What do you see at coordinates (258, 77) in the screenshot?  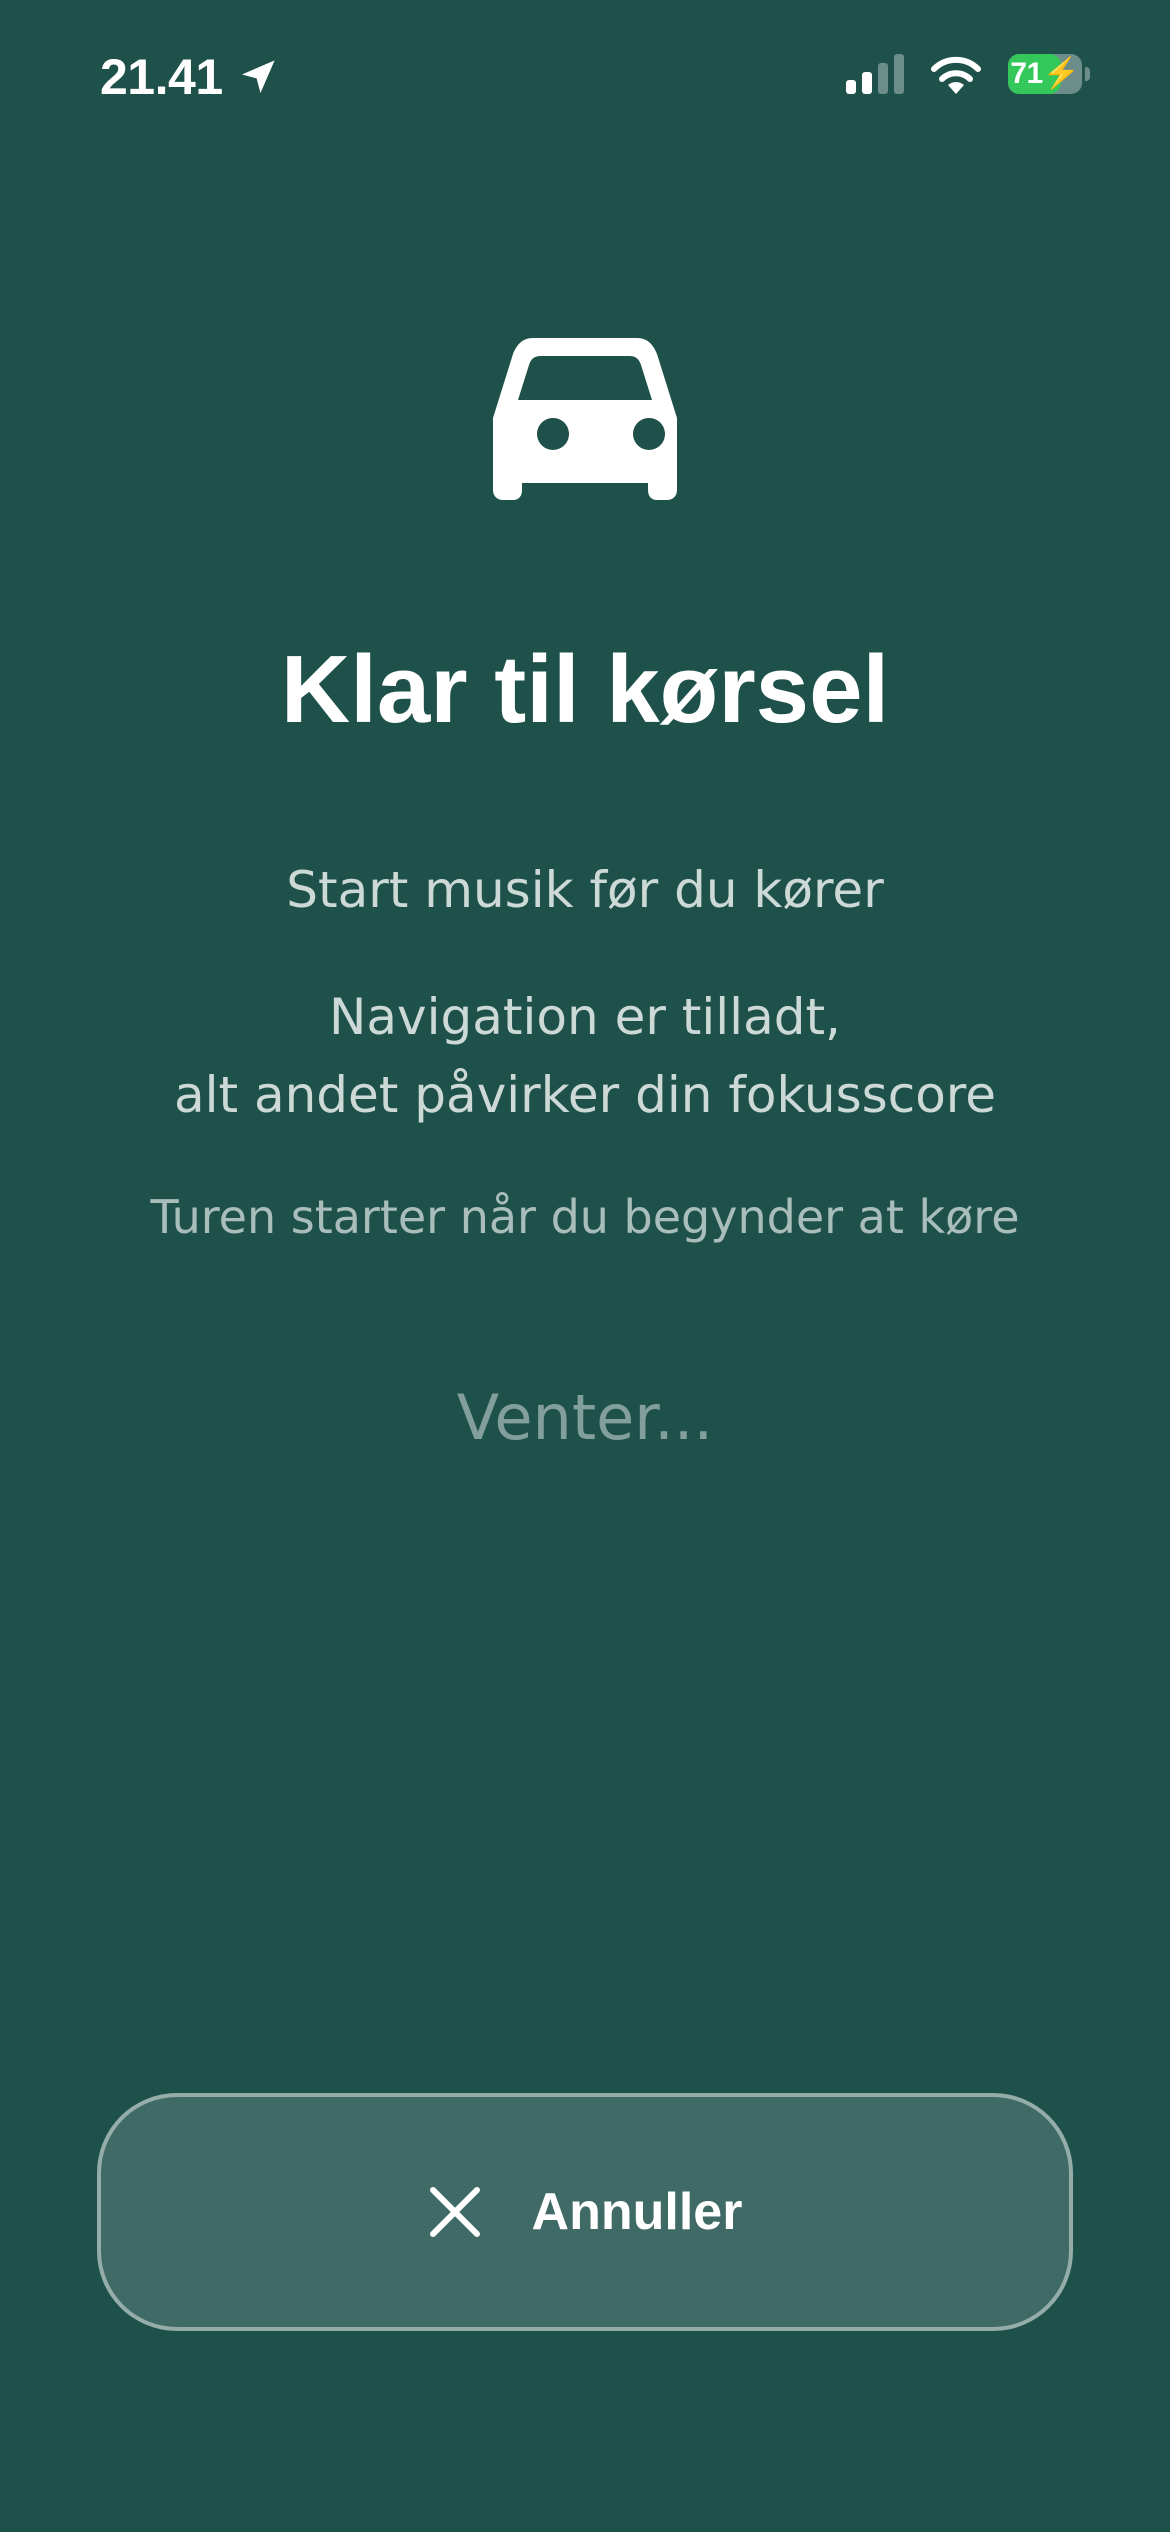 I see `location-arrow-icon` at bounding box center [258, 77].